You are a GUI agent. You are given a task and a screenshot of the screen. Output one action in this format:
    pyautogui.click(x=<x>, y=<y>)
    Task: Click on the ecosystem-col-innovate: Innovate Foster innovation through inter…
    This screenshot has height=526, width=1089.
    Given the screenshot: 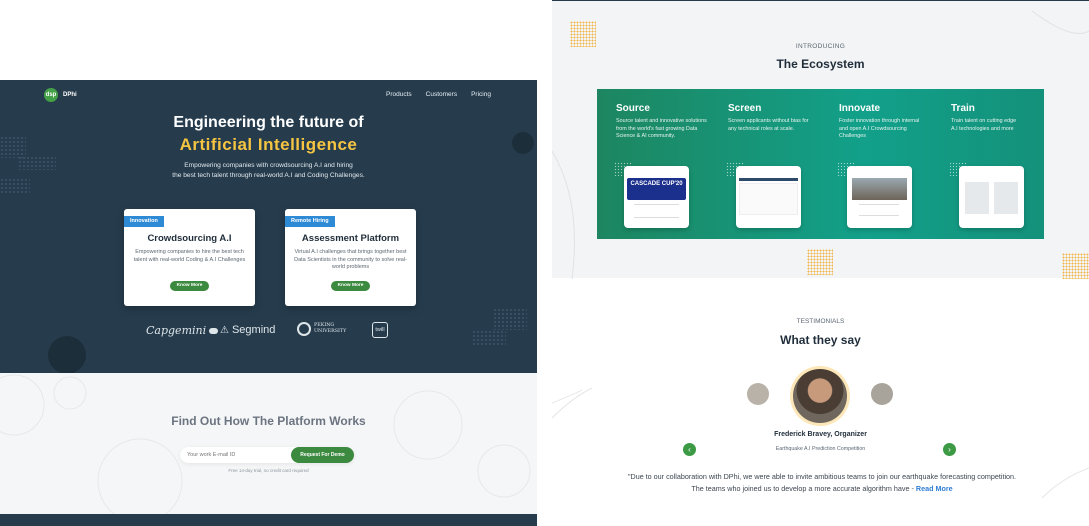 What is the action you would take?
    pyautogui.click(x=882, y=122)
    